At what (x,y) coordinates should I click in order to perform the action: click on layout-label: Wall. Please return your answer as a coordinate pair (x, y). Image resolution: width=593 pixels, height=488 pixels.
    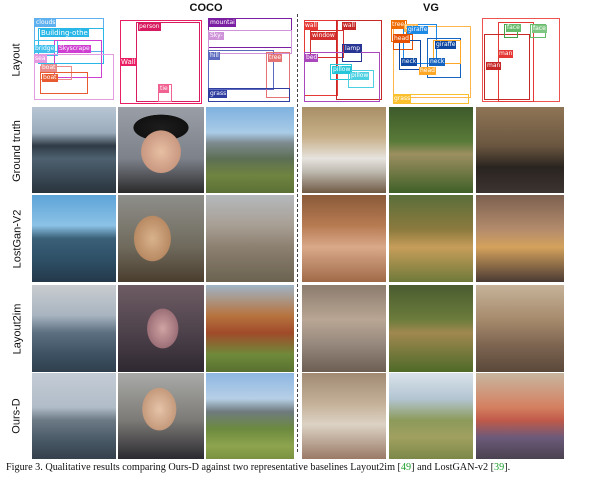
    Looking at the image, I should click on (128, 62).